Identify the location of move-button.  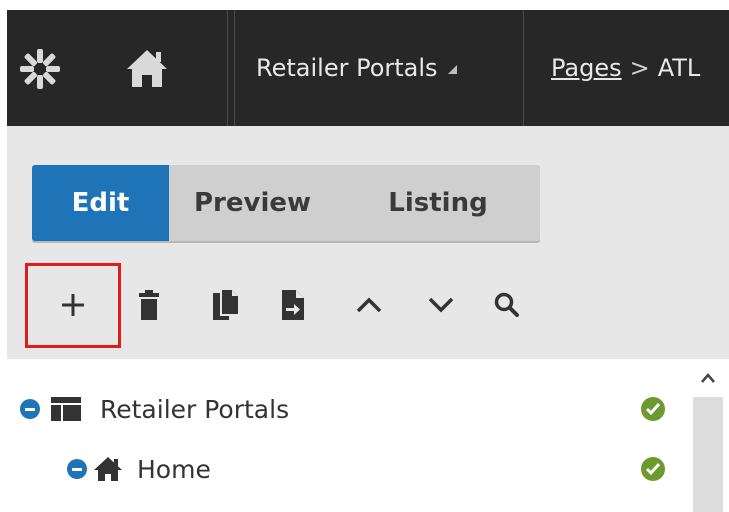
(293, 305).